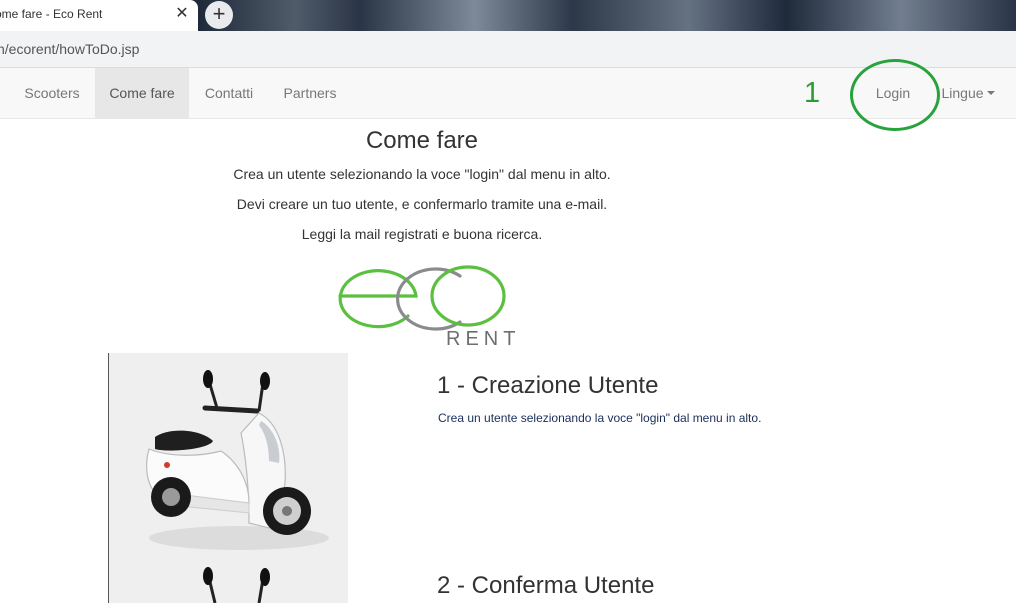 This screenshot has height=603, width=1016. I want to click on address-bar: h/ecorent/howToDo.jsp, so click(508, 49).